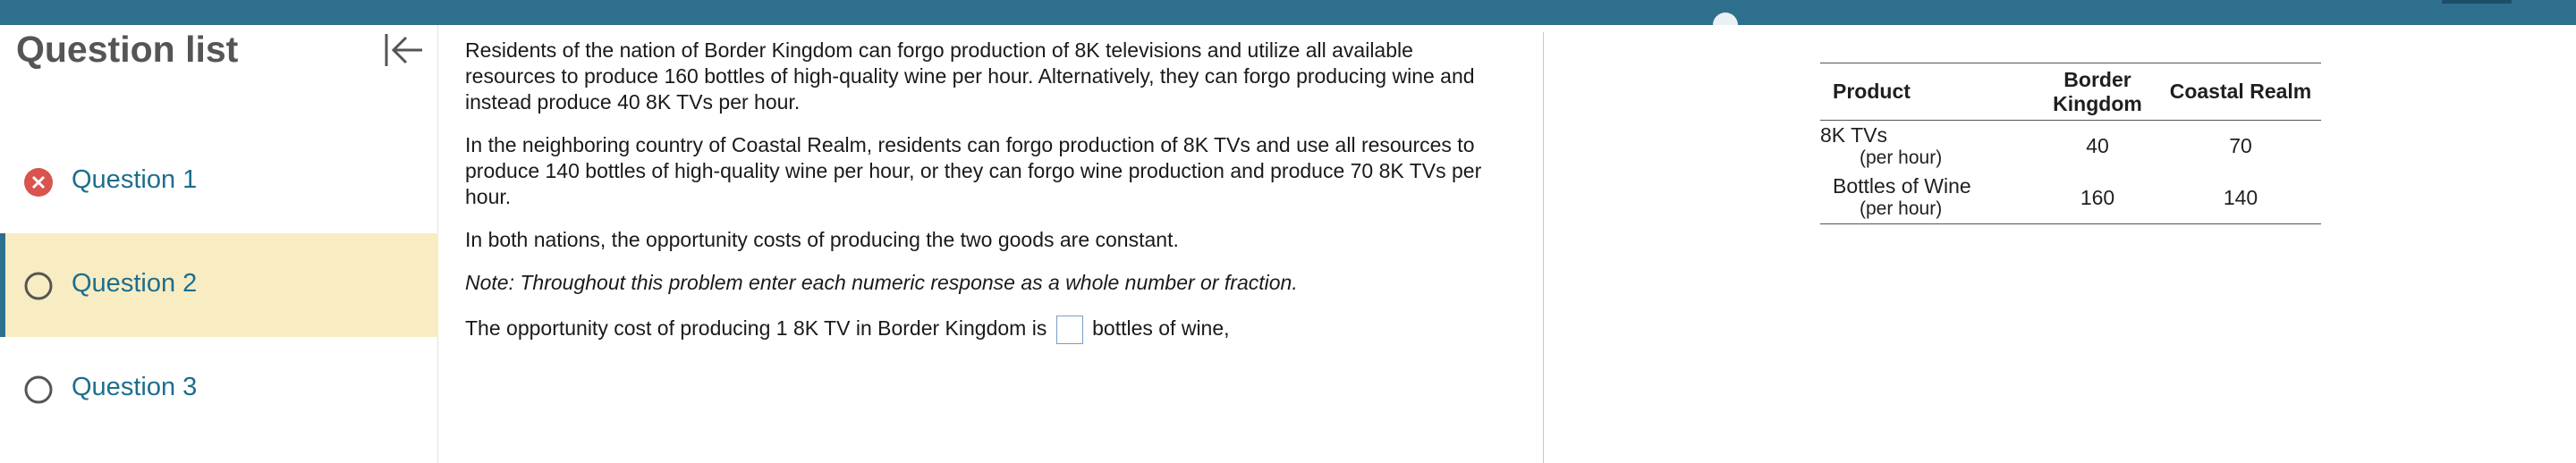 This screenshot has height=463, width=2576. What do you see at coordinates (1543, 247) in the screenshot?
I see `pane-divider` at bounding box center [1543, 247].